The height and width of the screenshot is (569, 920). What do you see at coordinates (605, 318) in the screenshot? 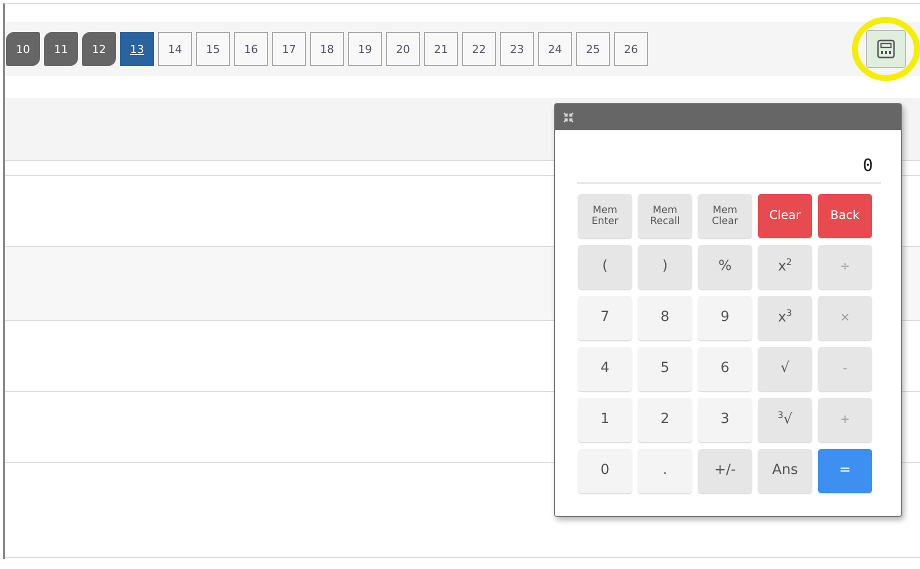
I see `calculator-key: 7` at bounding box center [605, 318].